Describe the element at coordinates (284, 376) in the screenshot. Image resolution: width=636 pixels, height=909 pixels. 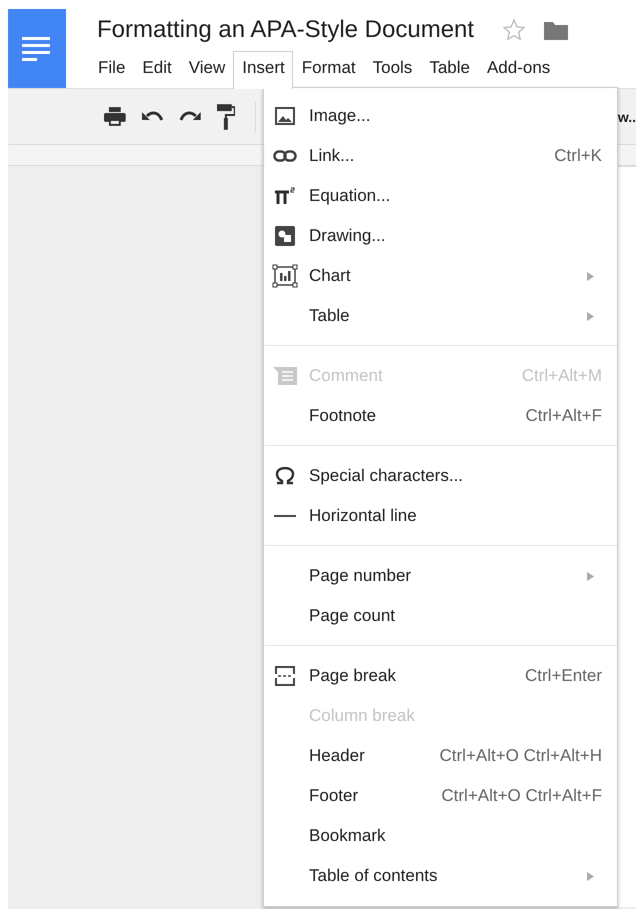
I see `comment-icon` at that location.